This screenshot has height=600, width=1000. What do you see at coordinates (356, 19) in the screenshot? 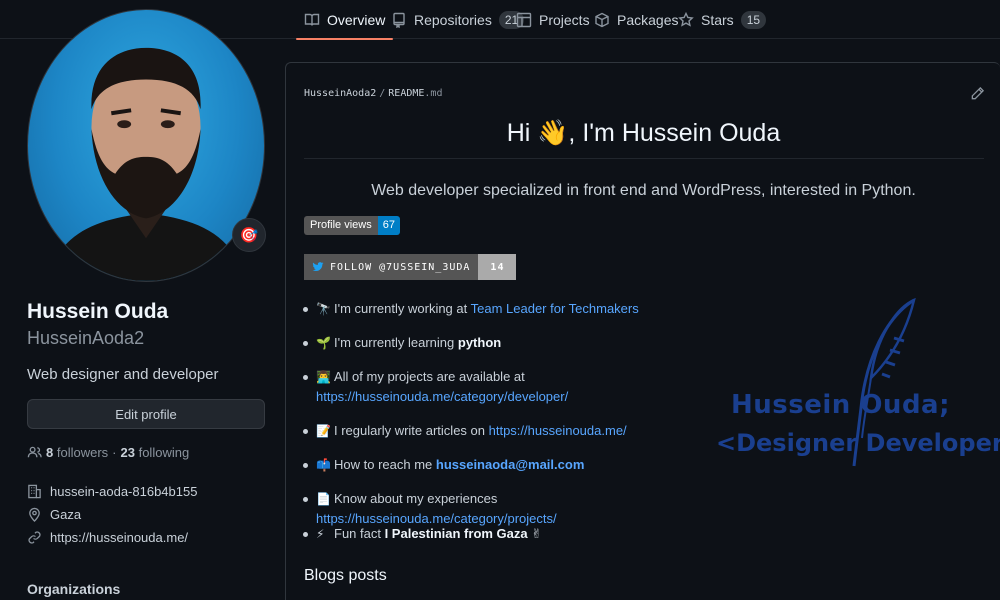
I see `tab-label: Overview` at bounding box center [356, 19].